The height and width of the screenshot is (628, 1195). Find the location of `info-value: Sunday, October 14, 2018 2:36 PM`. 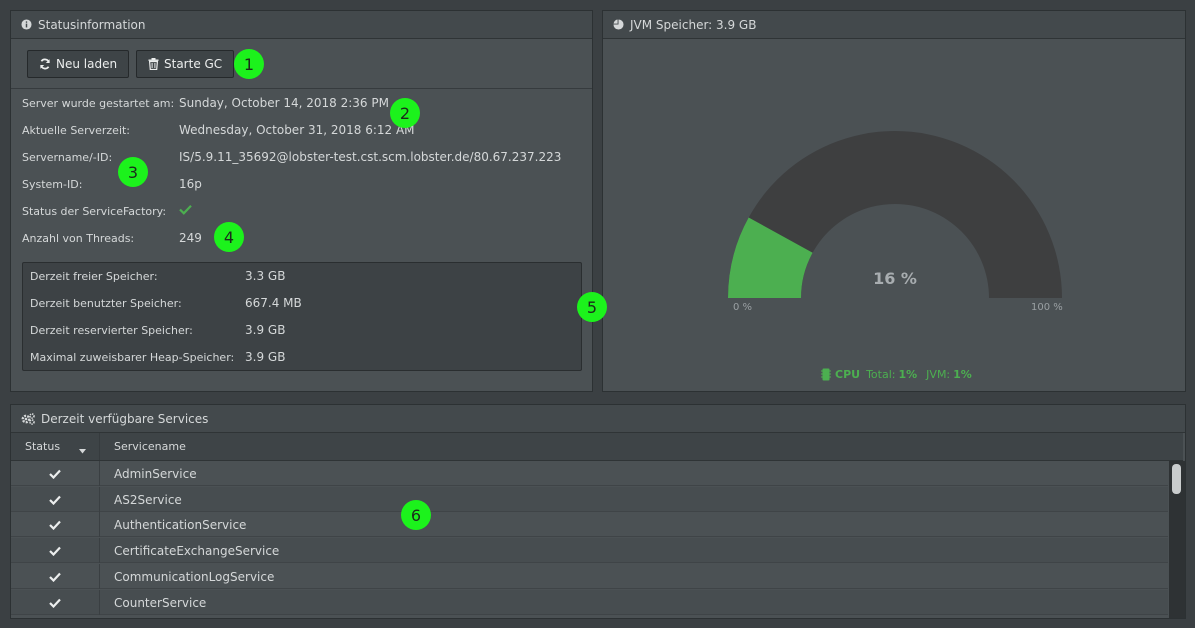

info-value: Sunday, October 14, 2018 2:36 PM is located at coordinates (284, 103).